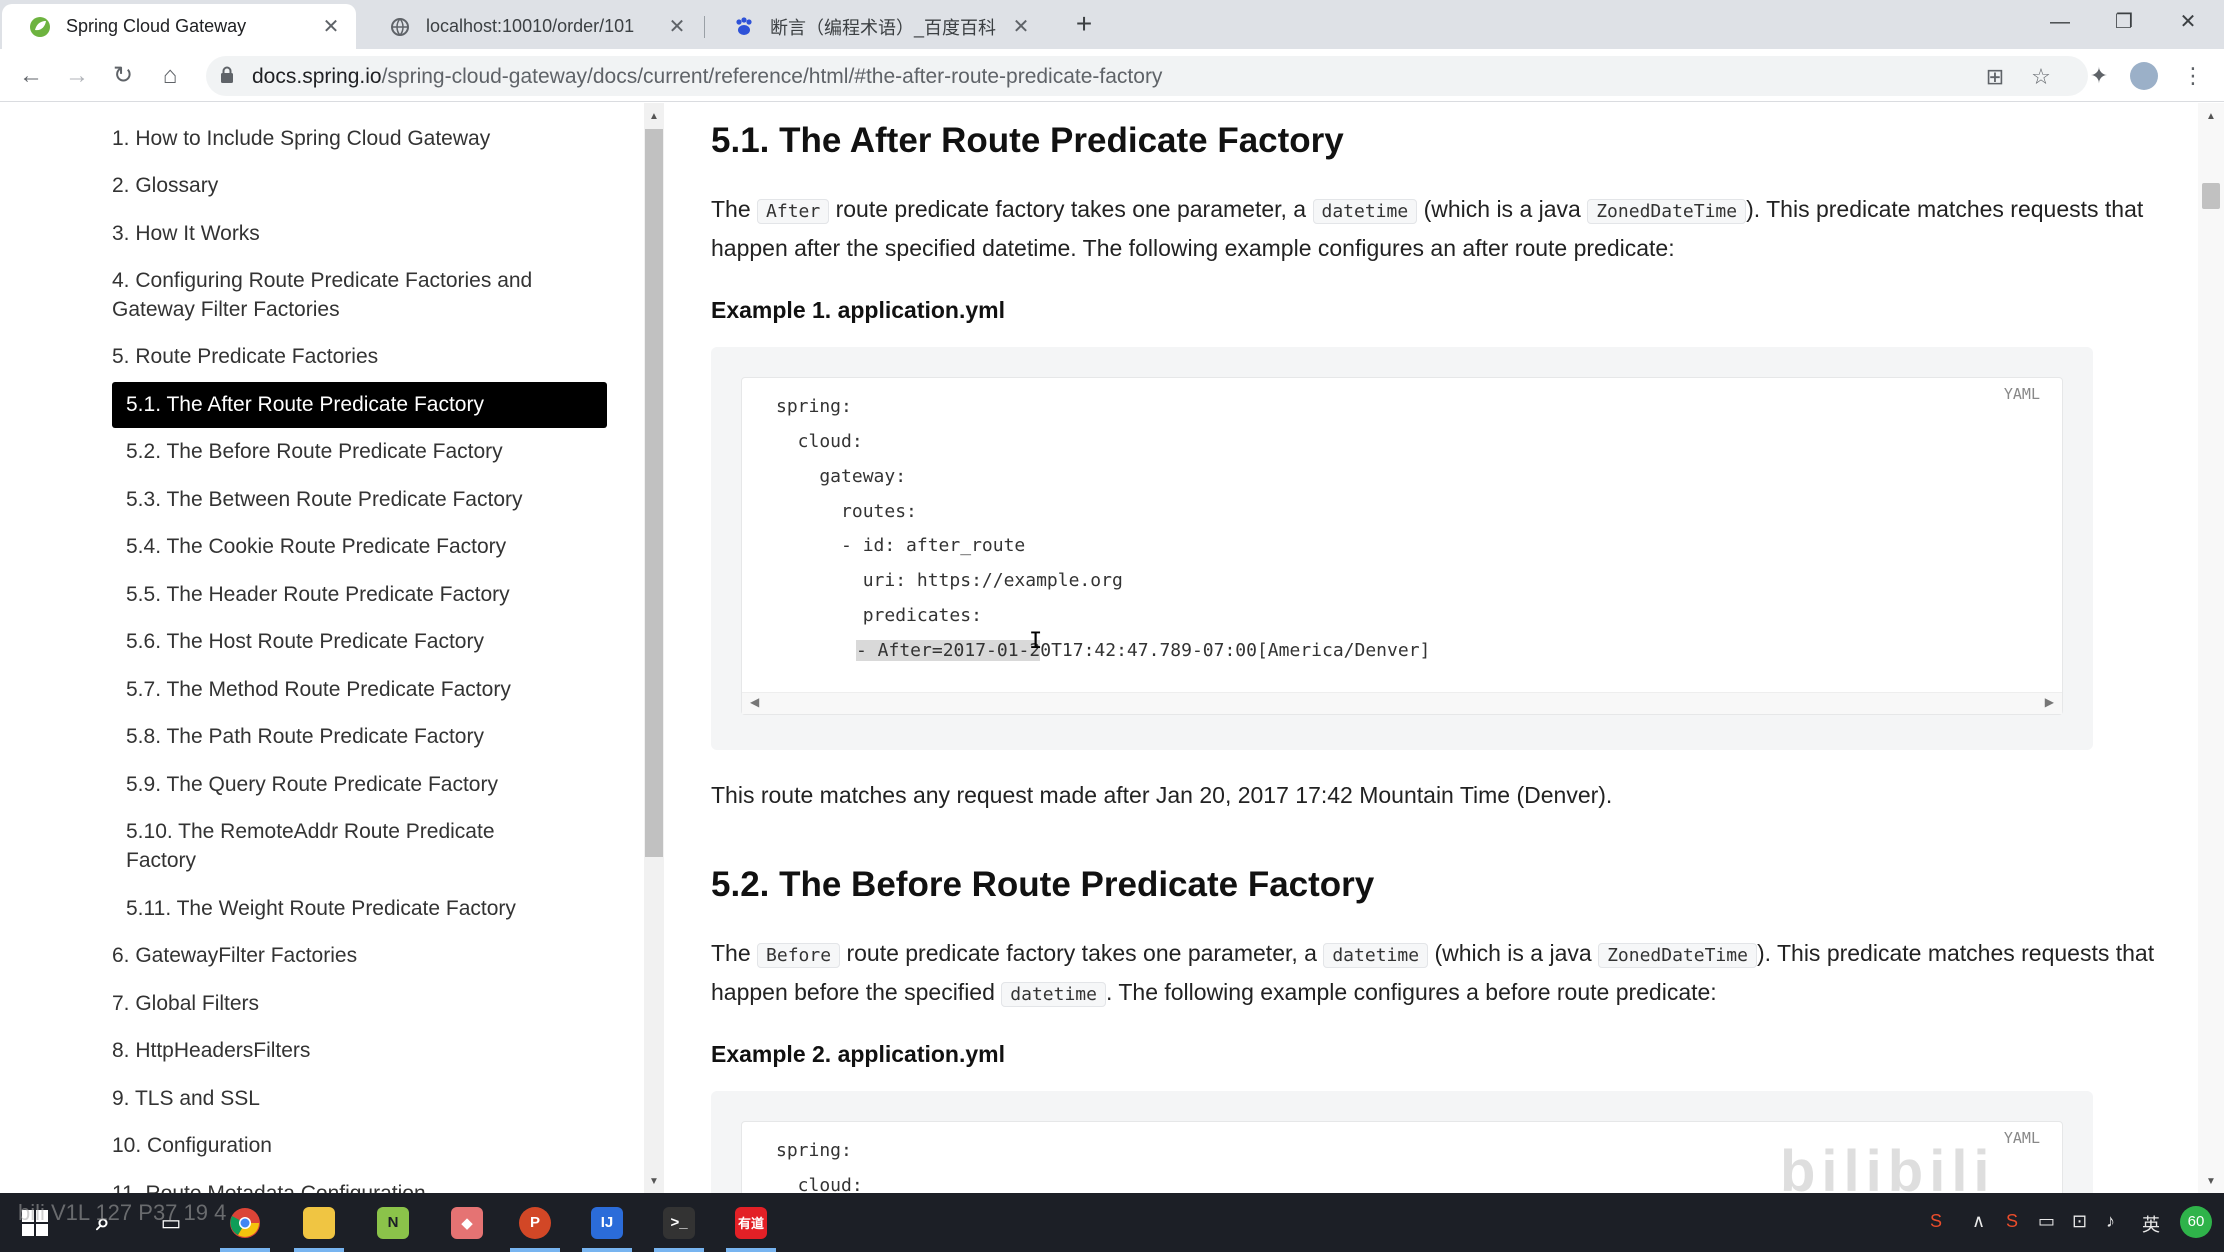  I want to click on toc-item: 7. Global Filters, so click(185, 1003).